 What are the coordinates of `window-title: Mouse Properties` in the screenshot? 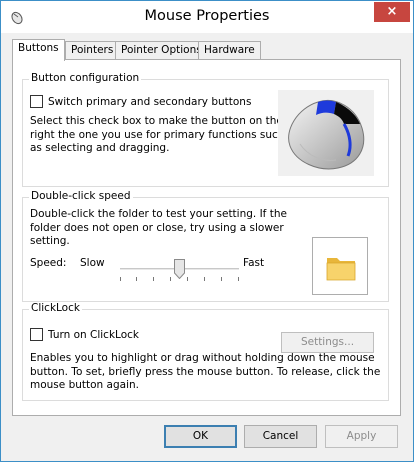 It's located at (207, 16).